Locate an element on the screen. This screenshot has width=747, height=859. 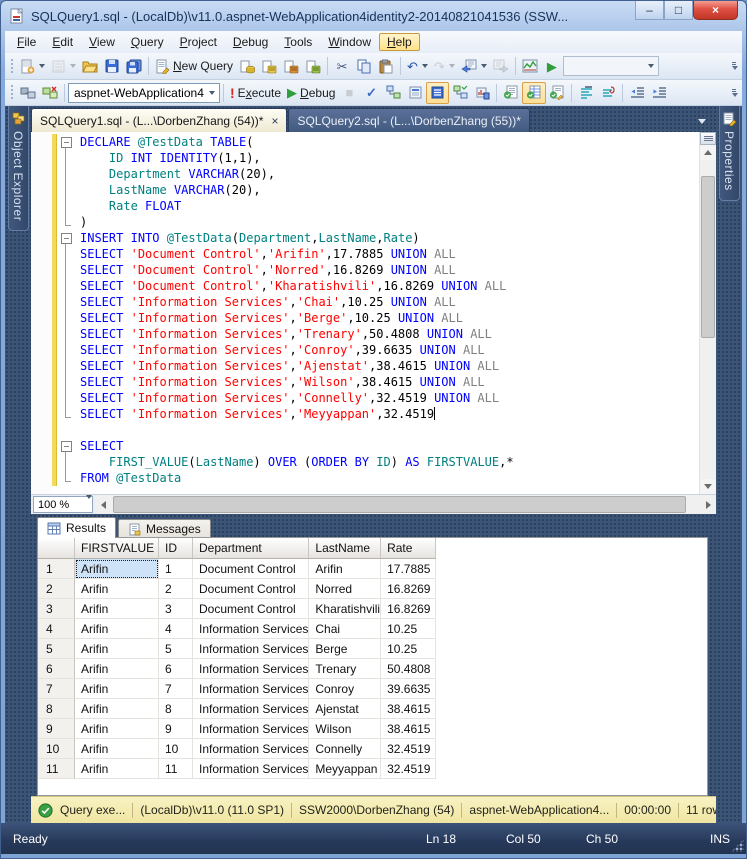
vertical-scroll-track is located at coordinates (708, 319).